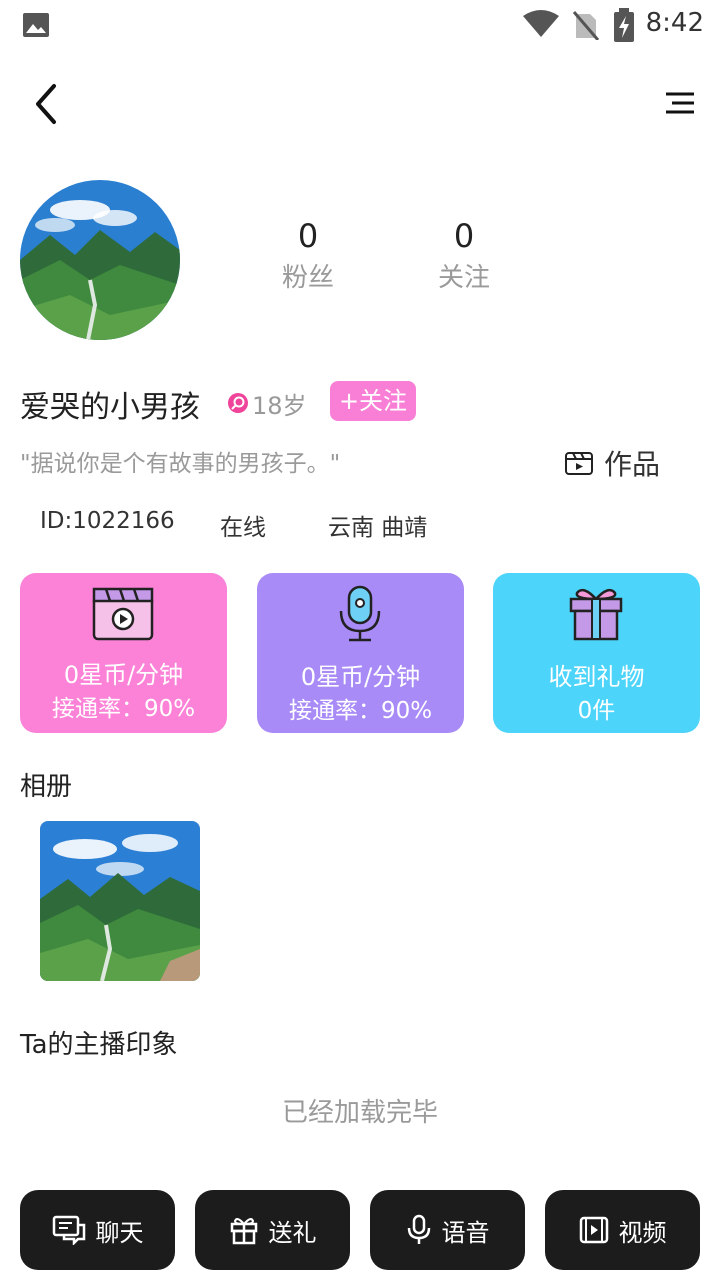 The image size is (720, 1280). I want to click on chat-label: 聊天, so click(119, 1232).